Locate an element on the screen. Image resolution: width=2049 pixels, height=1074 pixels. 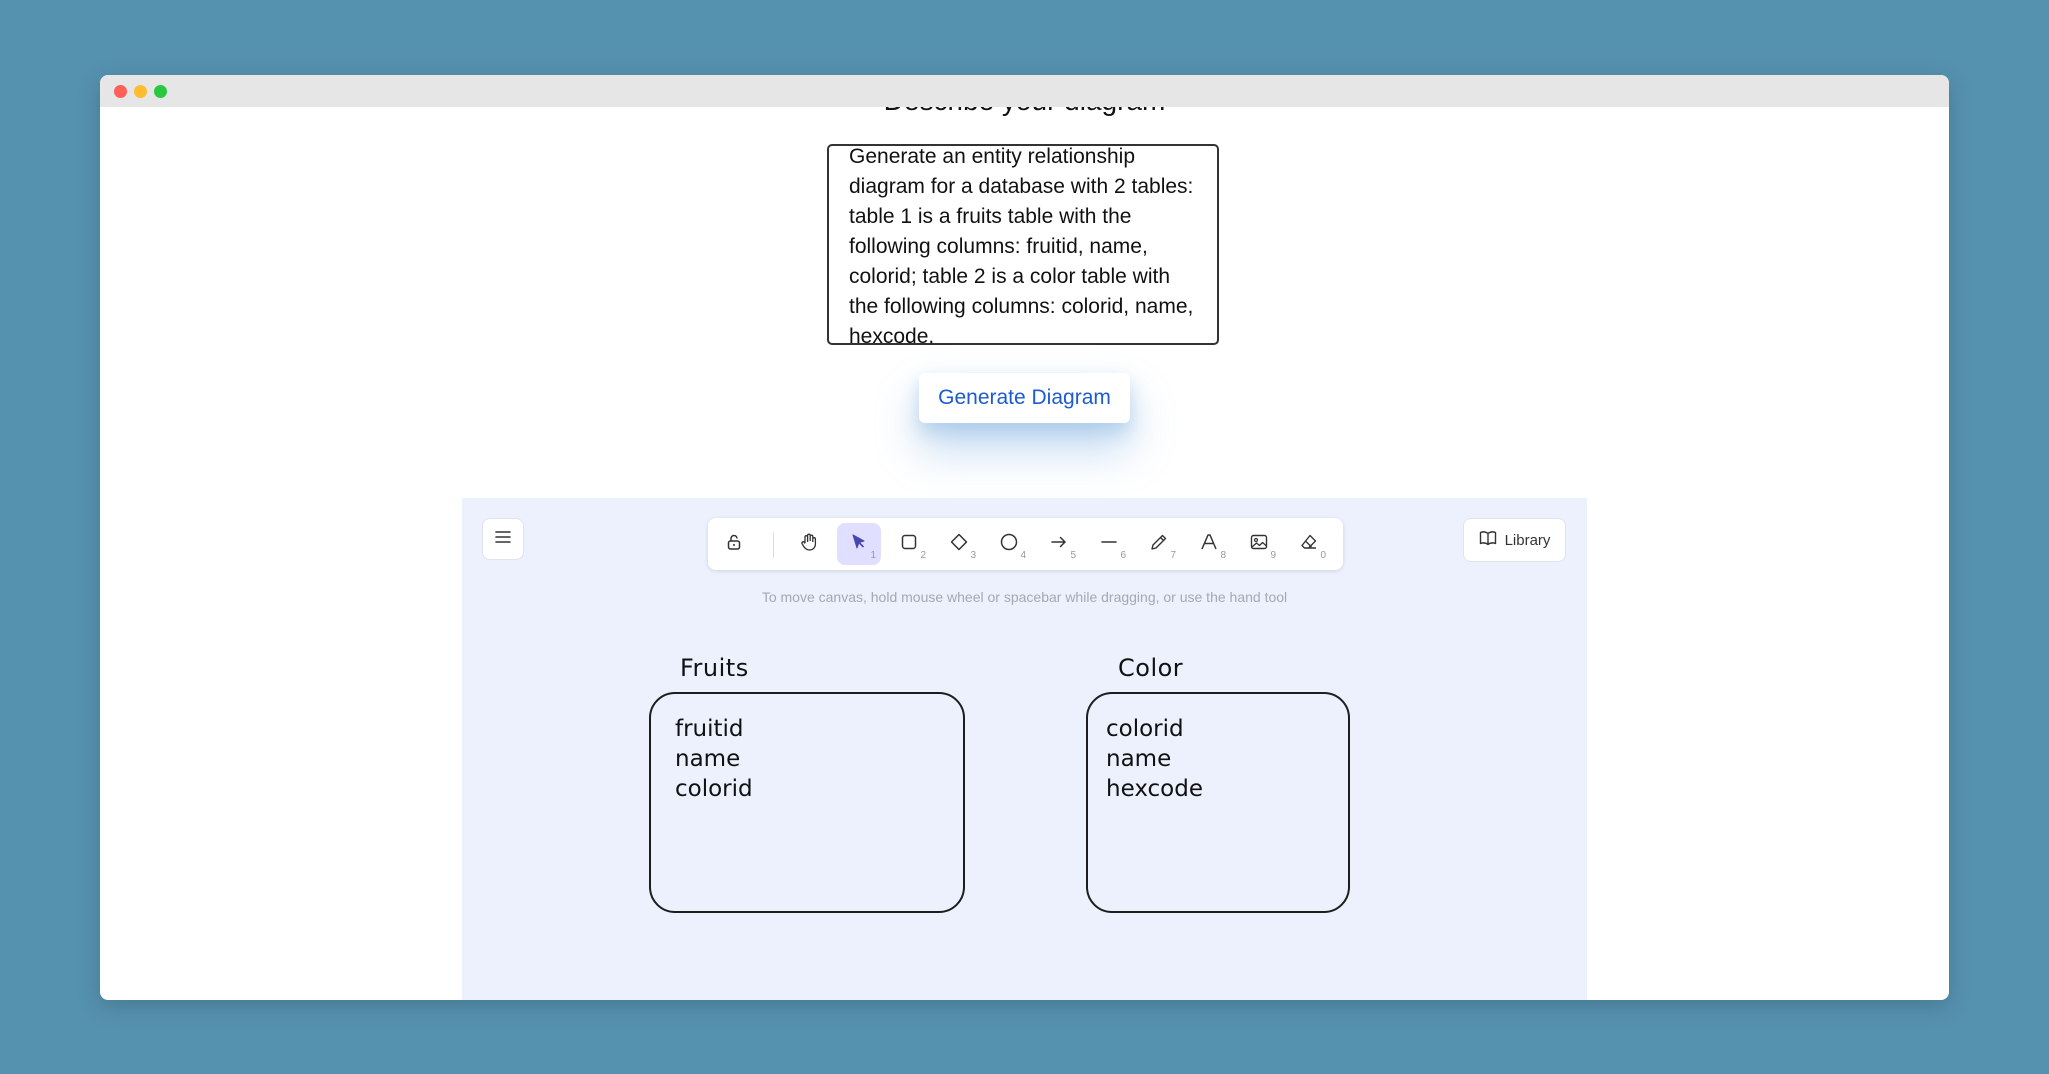
library-button: Library is located at coordinates (1514, 540).